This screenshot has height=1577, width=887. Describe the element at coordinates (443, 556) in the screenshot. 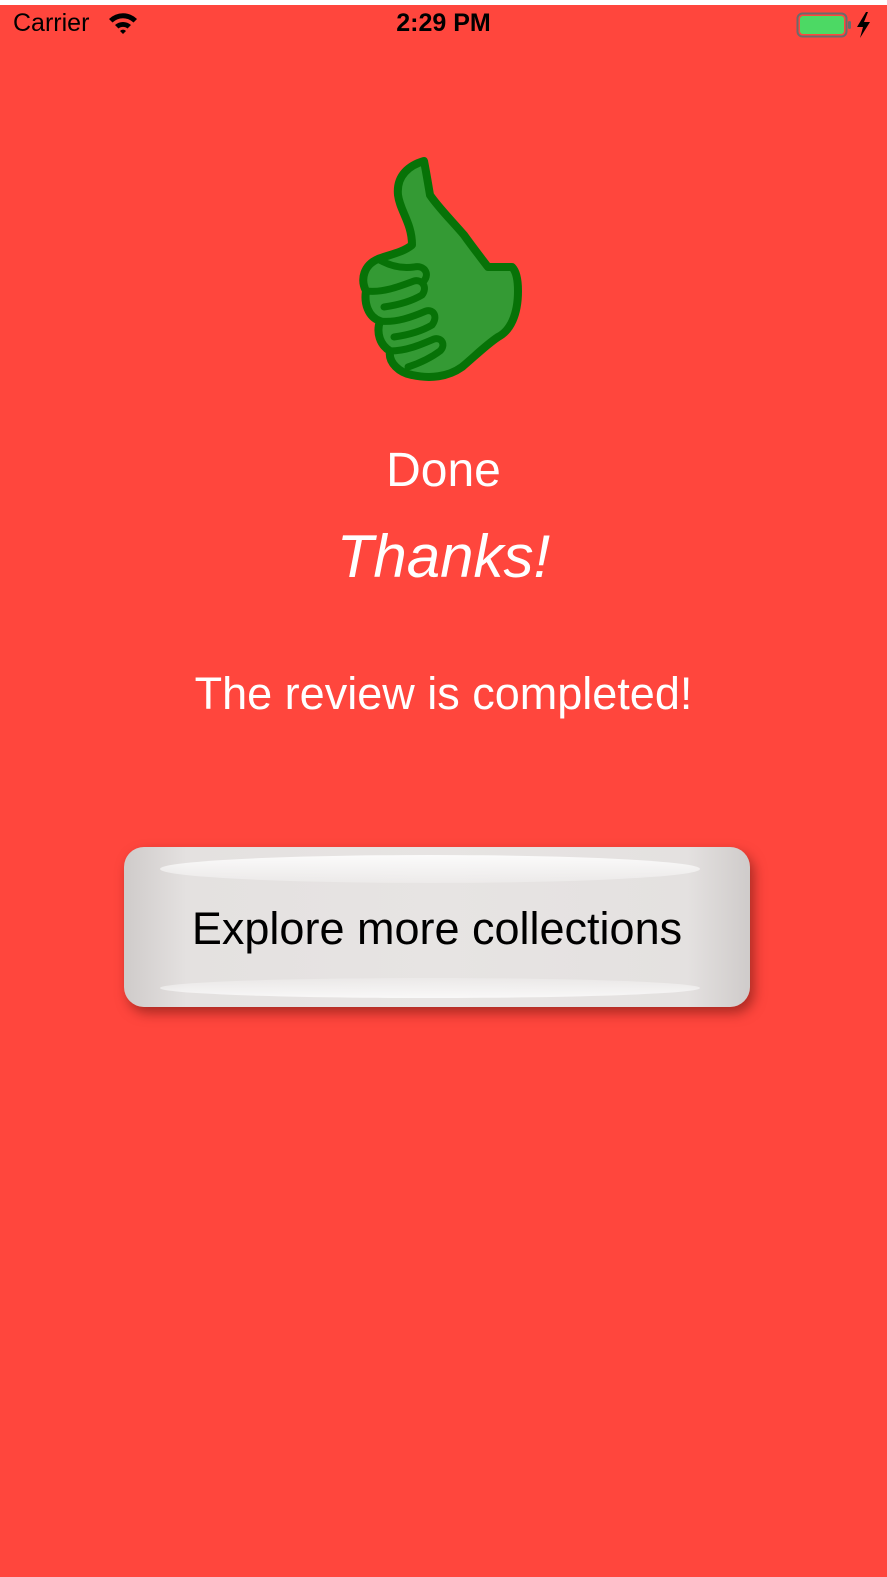

I see `thanks-subtitle: Thanks!` at that location.